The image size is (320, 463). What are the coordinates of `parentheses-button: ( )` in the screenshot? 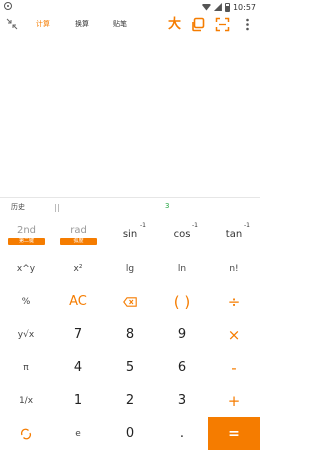 It's located at (182, 301).